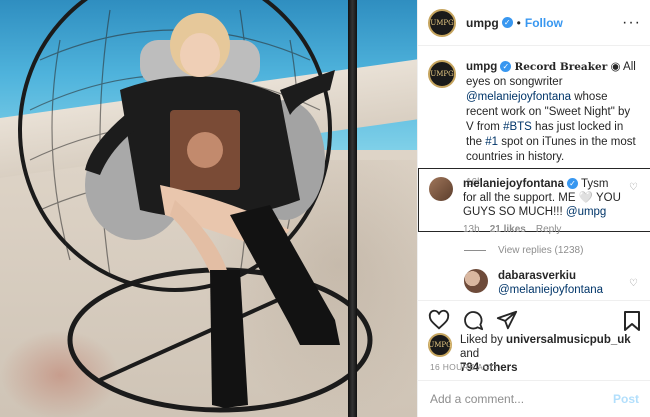 This screenshot has height=417, width=650. What do you see at coordinates (471, 229) in the screenshot?
I see `comment-time: 13h` at bounding box center [471, 229].